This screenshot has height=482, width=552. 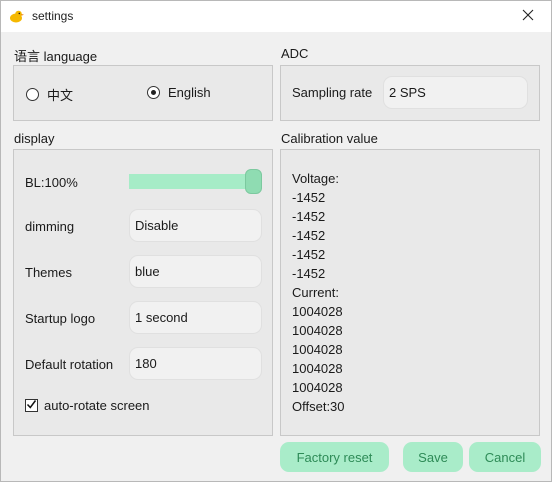 I want to click on themes-value: blue, so click(x=147, y=271).